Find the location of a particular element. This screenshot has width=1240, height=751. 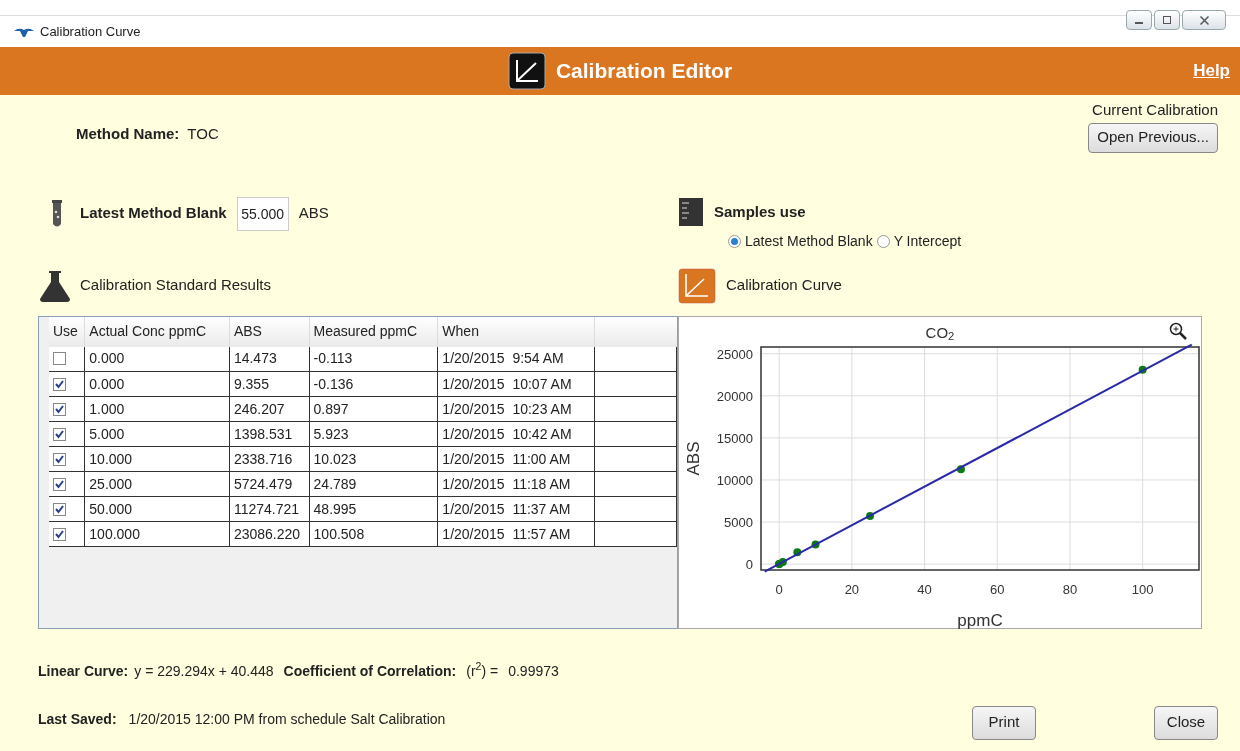

correlation-value: 0.99973 is located at coordinates (533, 671).